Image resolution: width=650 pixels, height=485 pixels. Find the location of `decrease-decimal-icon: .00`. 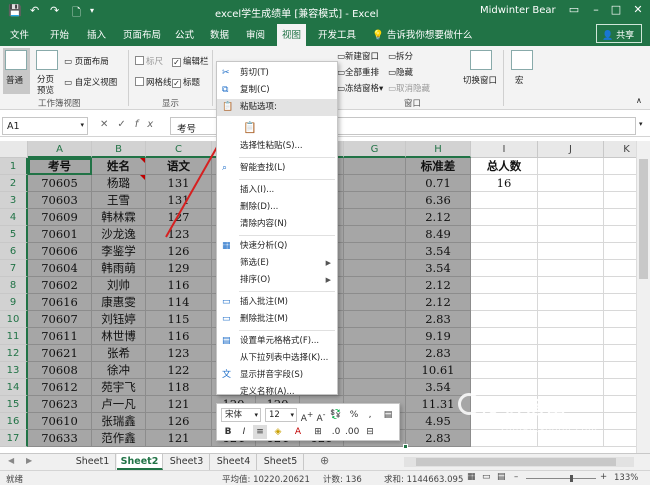

decrease-decimal-icon: .00 is located at coordinates (352, 432).